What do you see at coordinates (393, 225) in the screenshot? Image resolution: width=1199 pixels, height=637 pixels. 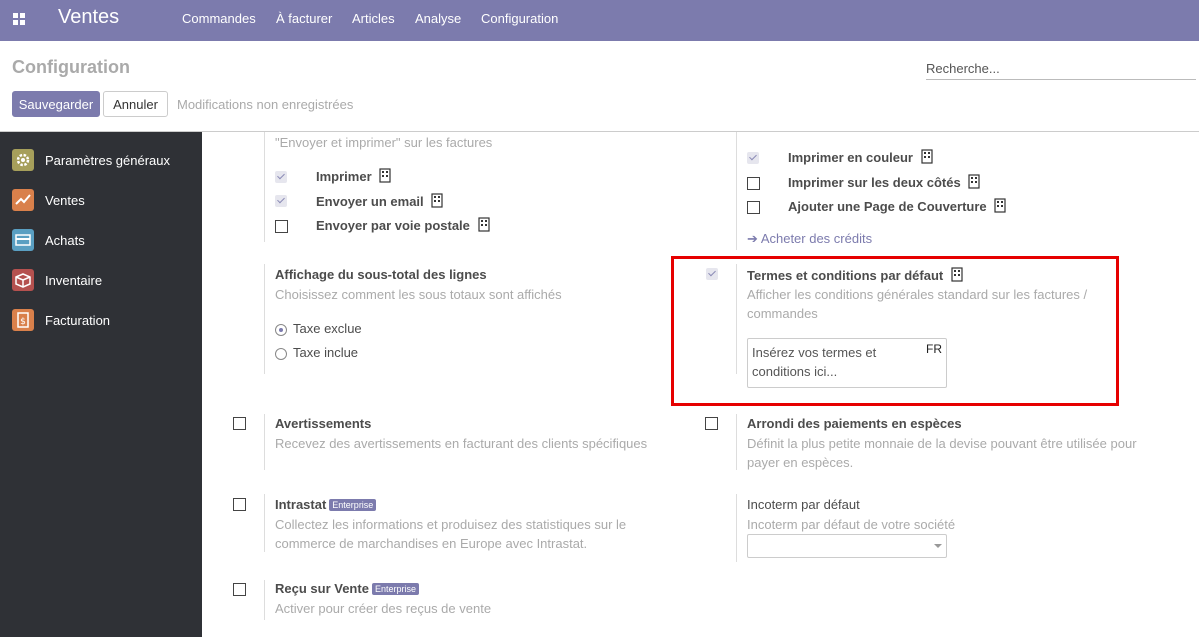 I see `send-post-label: Envoyer par voie postale` at bounding box center [393, 225].